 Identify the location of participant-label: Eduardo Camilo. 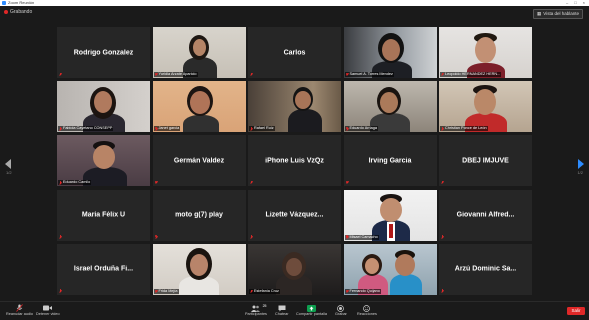
(75, 183).